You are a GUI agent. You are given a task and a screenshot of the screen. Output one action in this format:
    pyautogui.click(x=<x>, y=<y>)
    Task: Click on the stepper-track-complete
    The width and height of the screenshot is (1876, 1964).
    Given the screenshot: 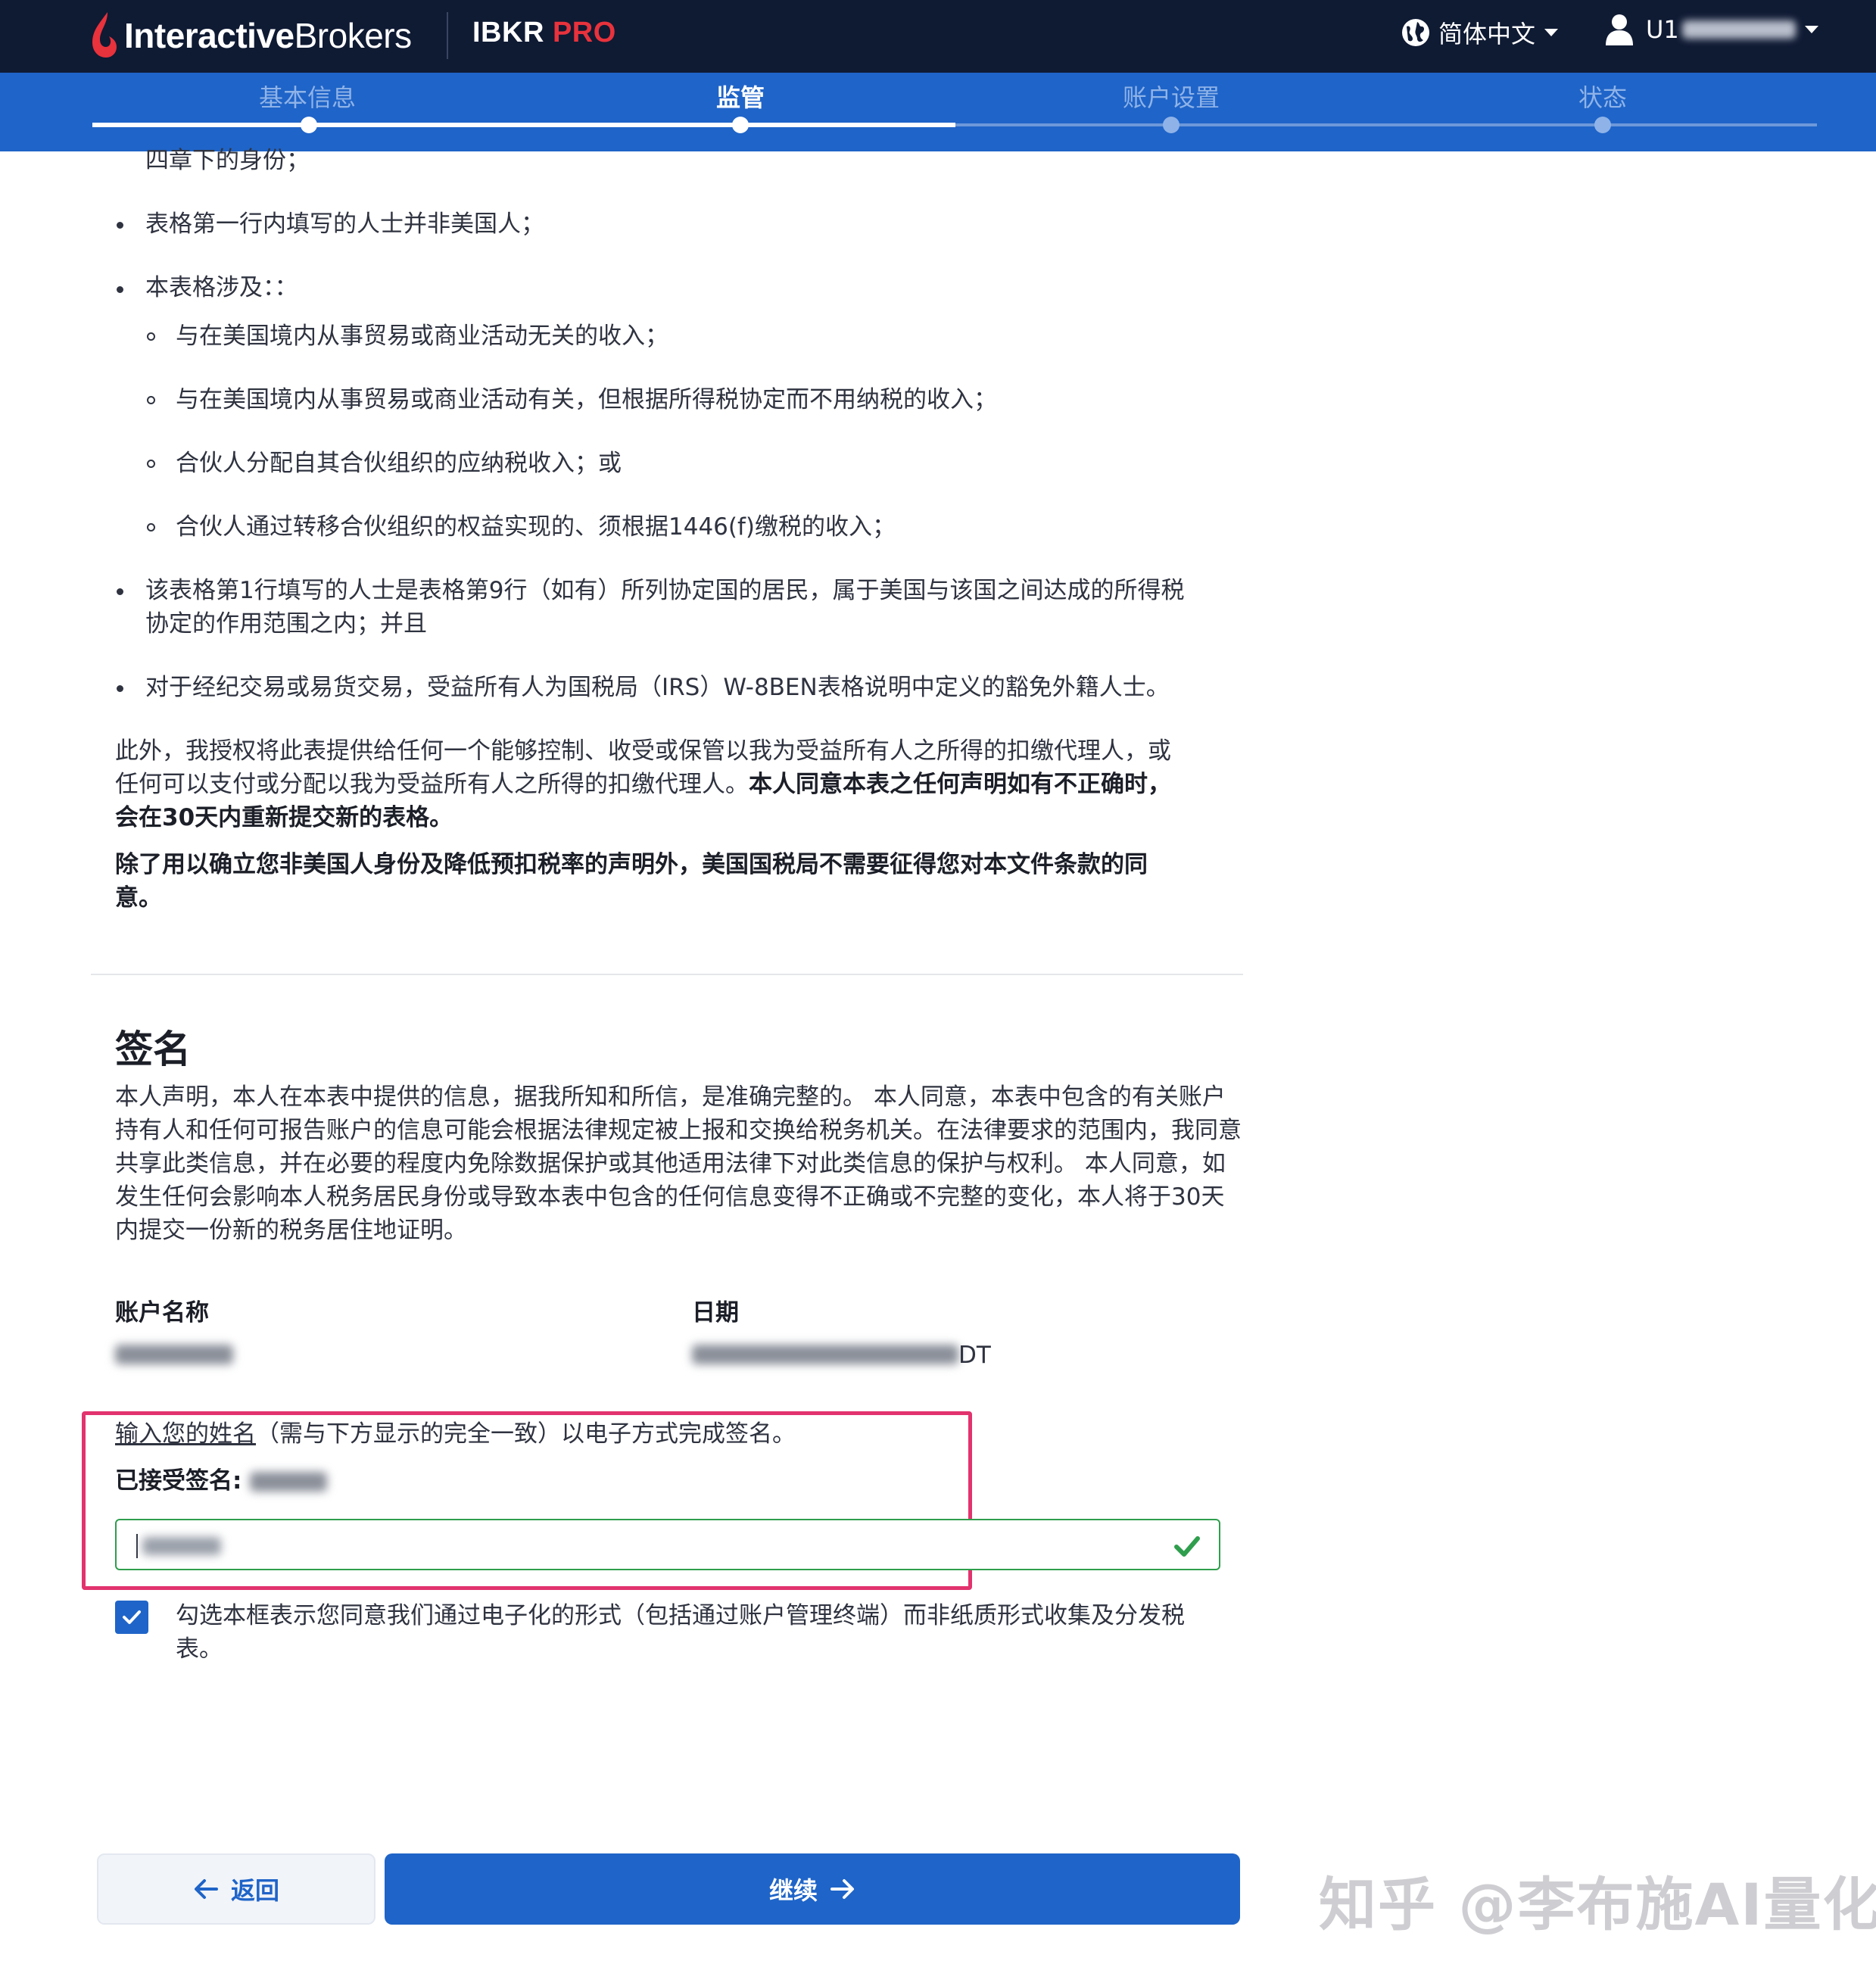 What is the action you would take?
    pyautogui.click(x=523, y=125)
    